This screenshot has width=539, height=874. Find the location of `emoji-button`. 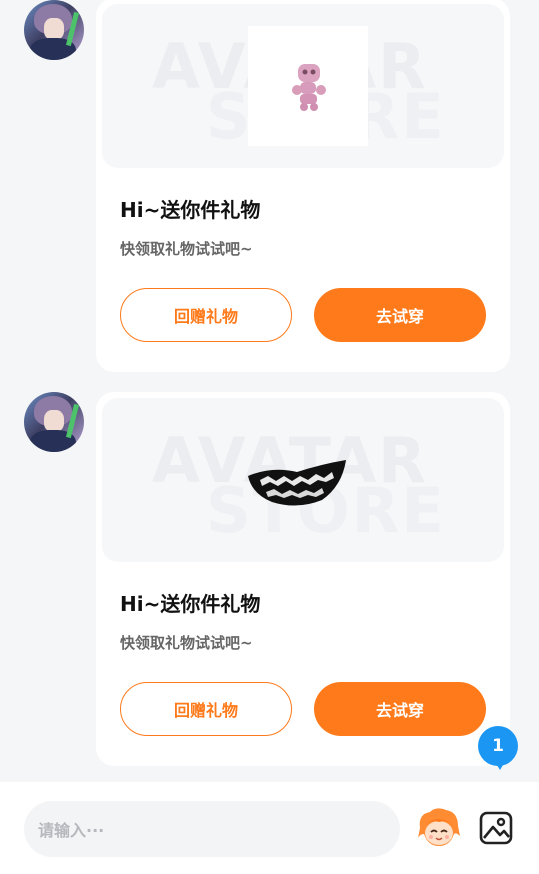

emoji-button is located at coordinates (439, 829).